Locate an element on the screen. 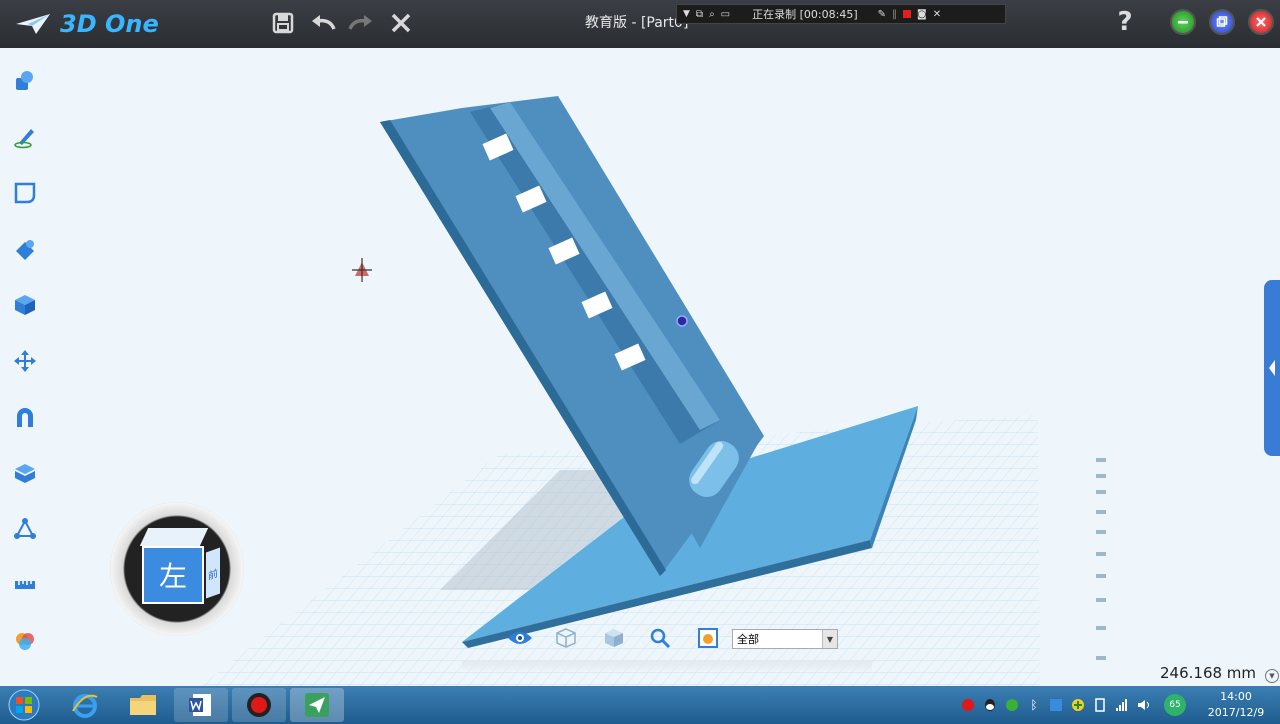 Image resolution: width=1280 pixels, height=724 pixels. magnet-icon is located at coordinates (25, 417).